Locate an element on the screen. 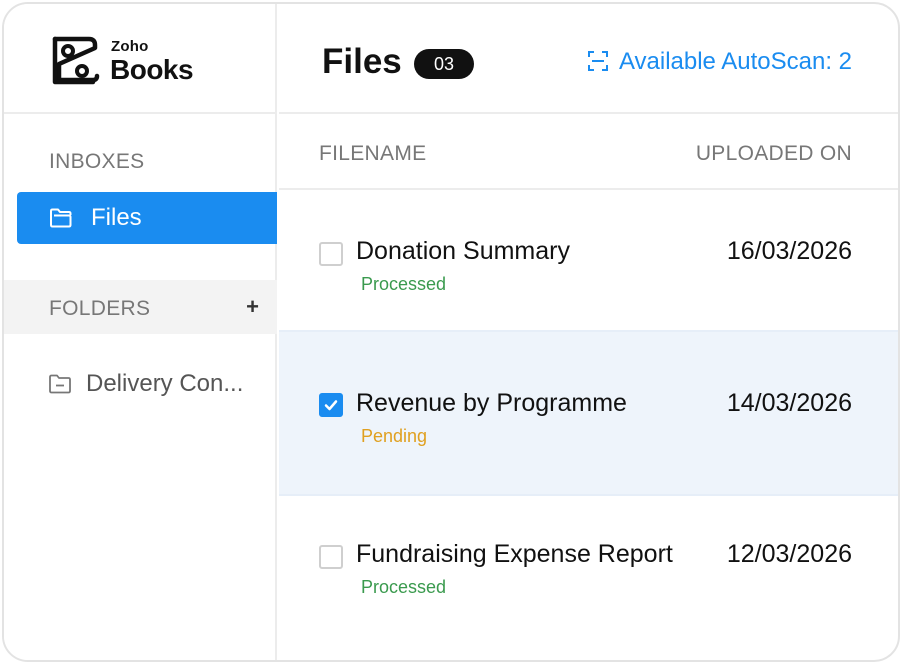 This screenshot has width=900, height=662. checkmark-icon is located at coordinates (331, 405).